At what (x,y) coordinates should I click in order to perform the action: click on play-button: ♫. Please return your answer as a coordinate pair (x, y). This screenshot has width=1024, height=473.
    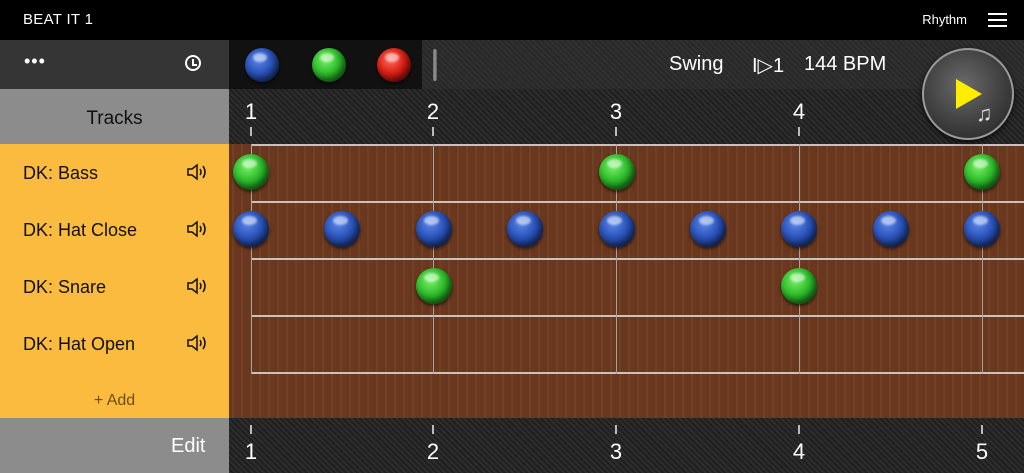
    Looking at the image, I should click on (968, 94).